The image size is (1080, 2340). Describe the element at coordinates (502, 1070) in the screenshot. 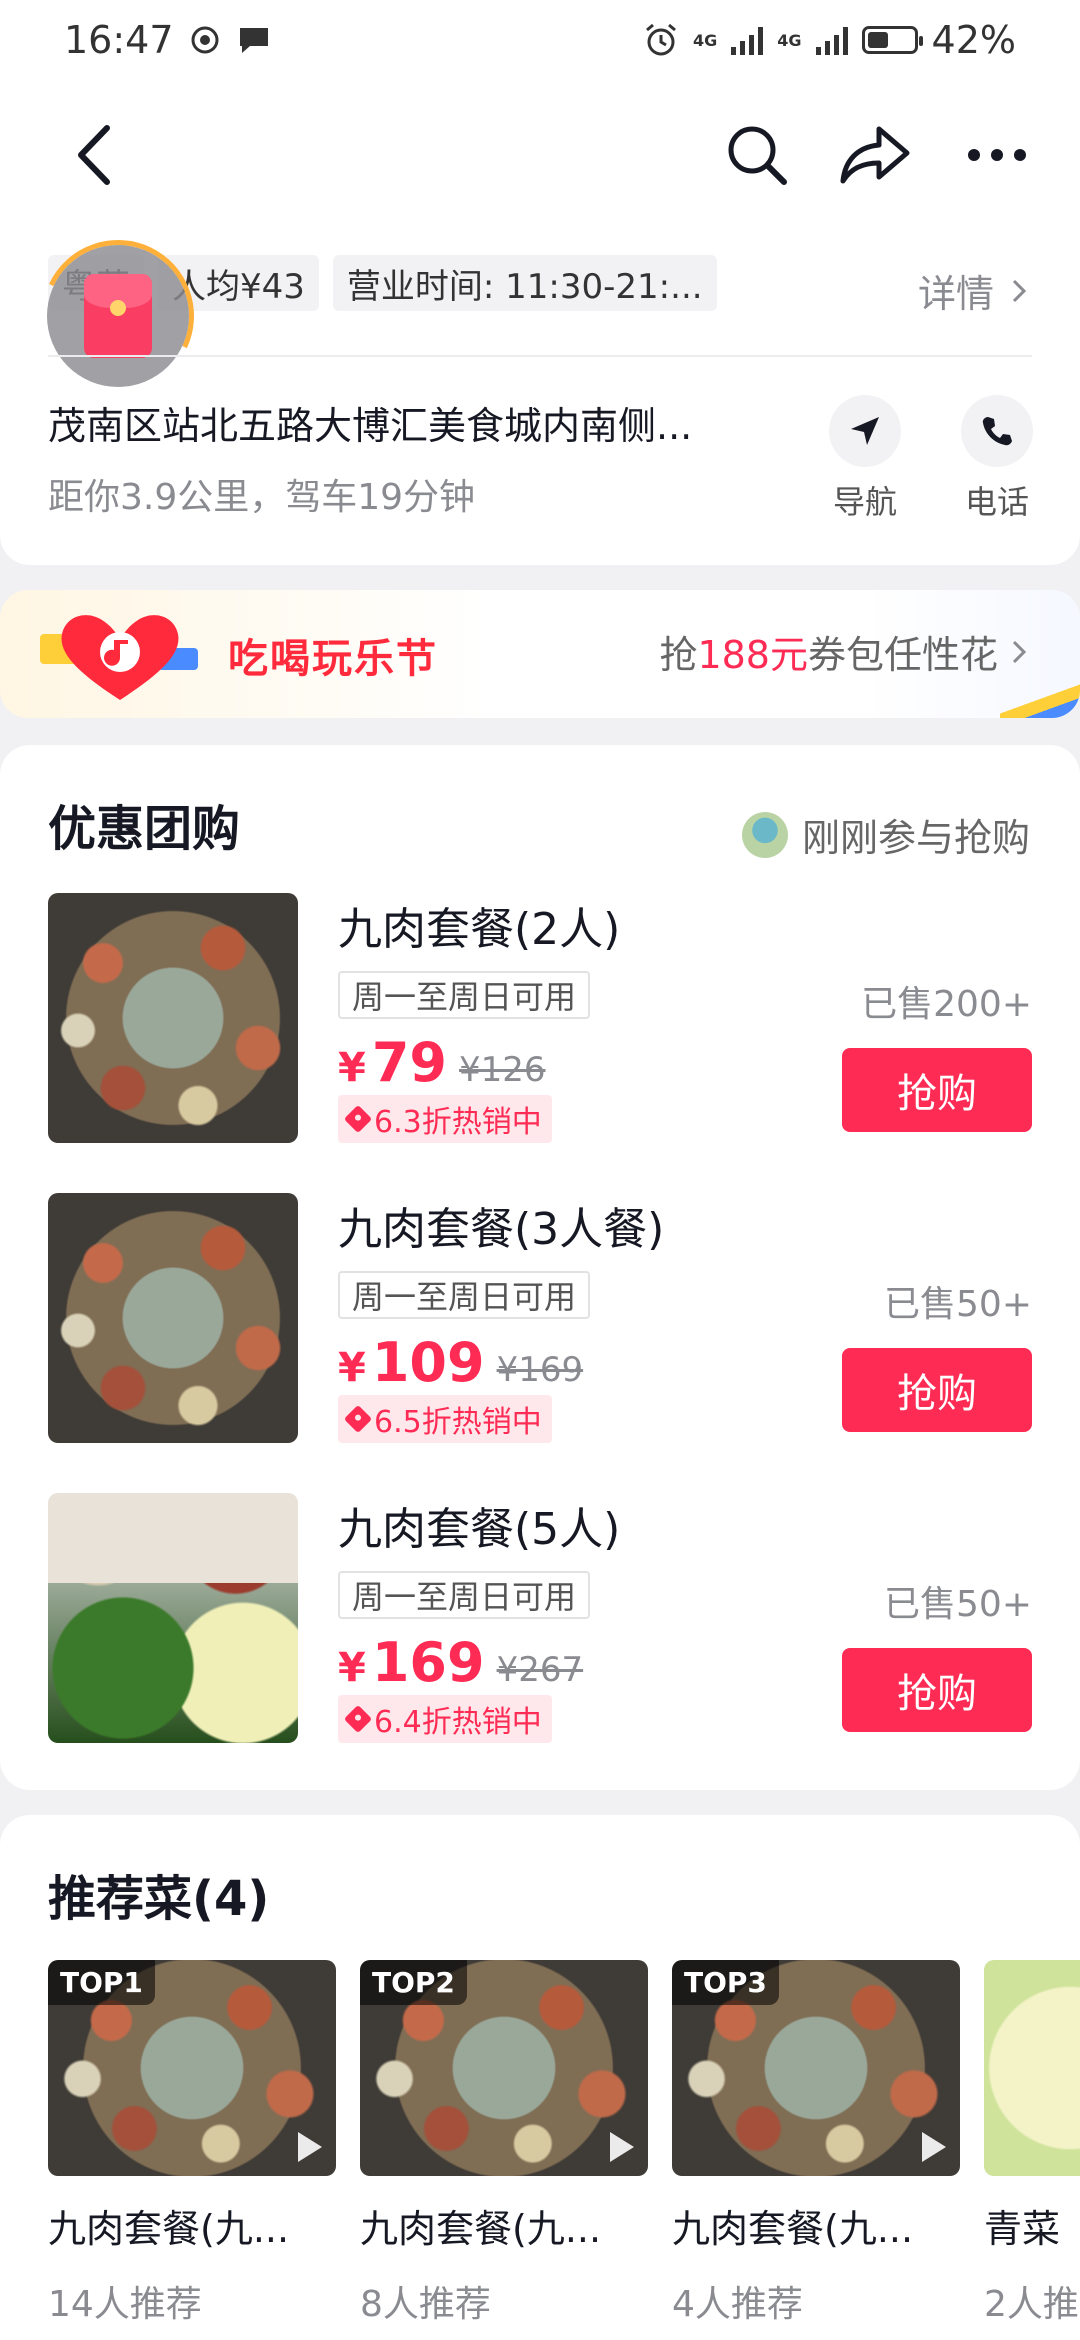

I see `original-price: ¥126` at that location.